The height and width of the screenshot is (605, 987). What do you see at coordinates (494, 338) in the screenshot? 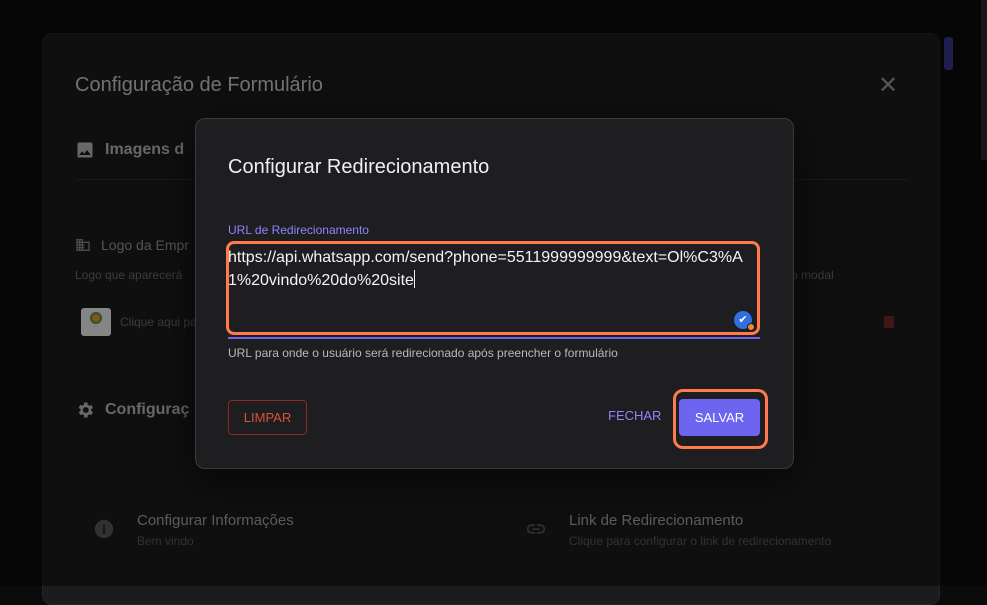
I see `url-field-underline` at bounding box center [494, 338].